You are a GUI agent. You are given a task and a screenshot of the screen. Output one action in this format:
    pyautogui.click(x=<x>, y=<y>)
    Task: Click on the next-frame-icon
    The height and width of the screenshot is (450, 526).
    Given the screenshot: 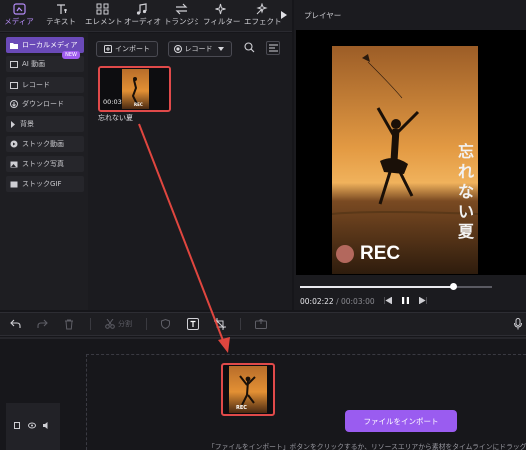 What is the action you would take?
    pyautogui.click(x=423, y=300)
    